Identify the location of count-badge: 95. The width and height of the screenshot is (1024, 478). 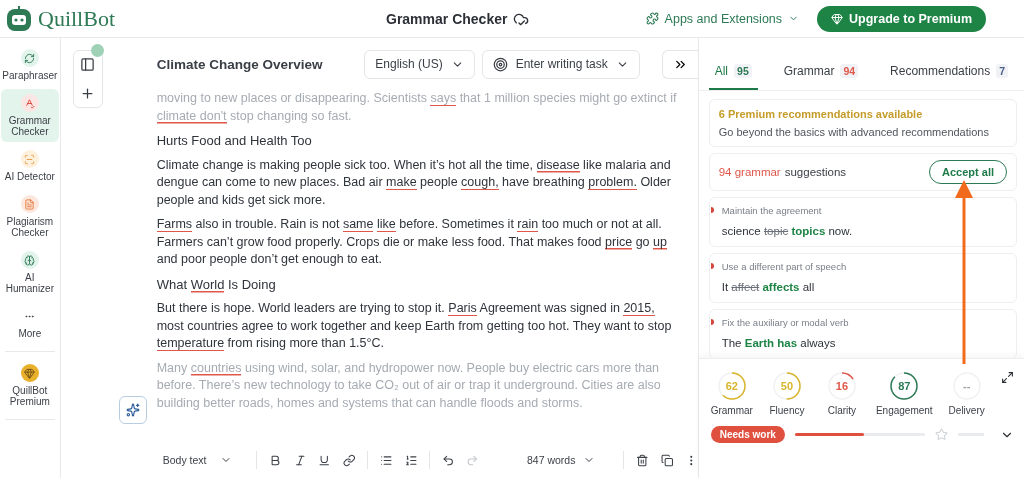
(743, 71).